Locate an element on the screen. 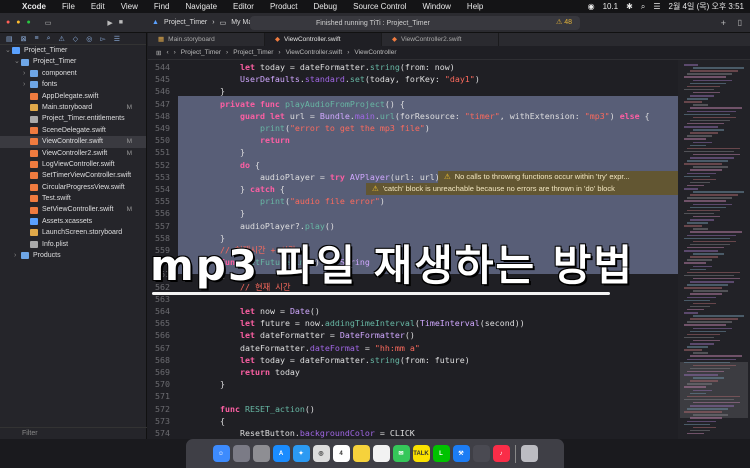  menu-view: View is located at coordinates (133, 6).